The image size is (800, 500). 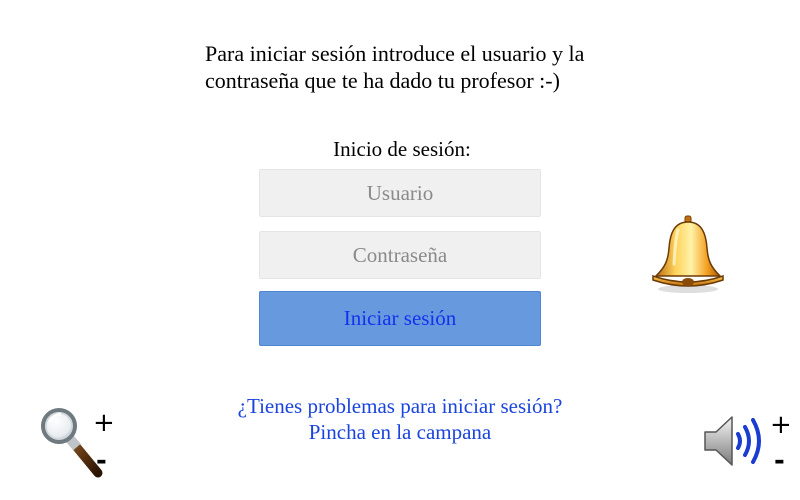 What do you see at coordinates (400, 318) in the screenshot?
I see `login-button: Iniciar sesión` at bounding box center [400, 318].